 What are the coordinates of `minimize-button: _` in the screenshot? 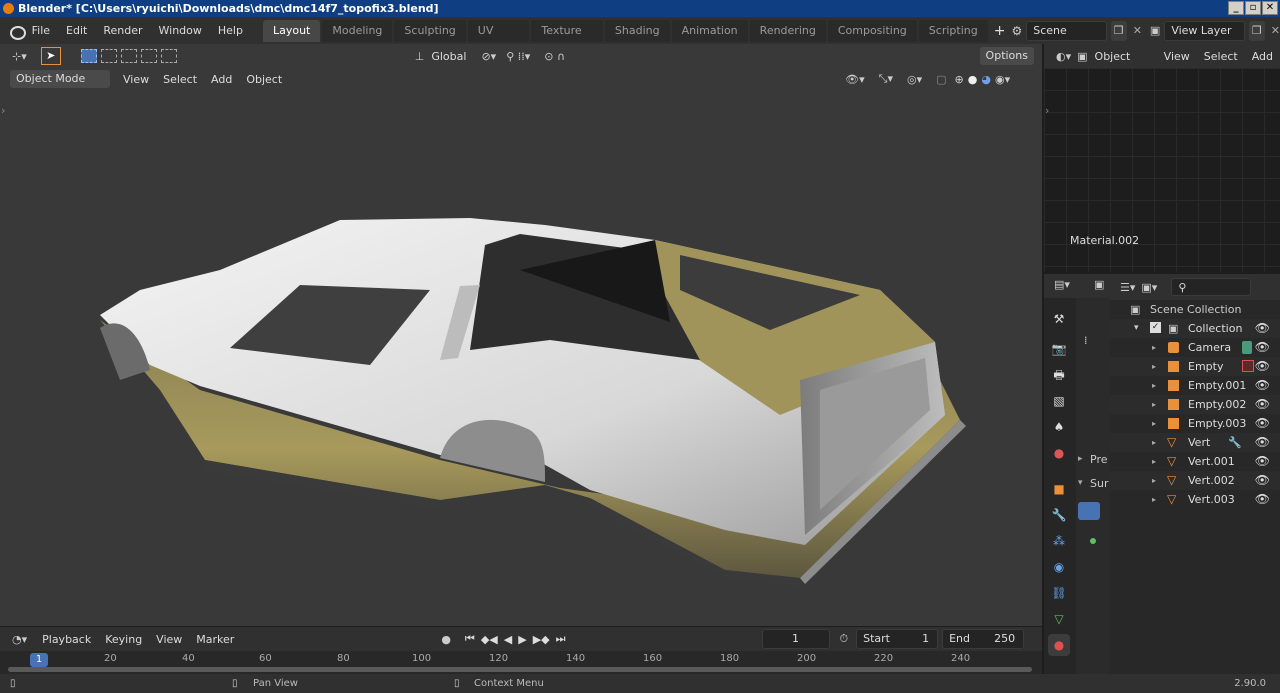 It's located at (1236, 8).